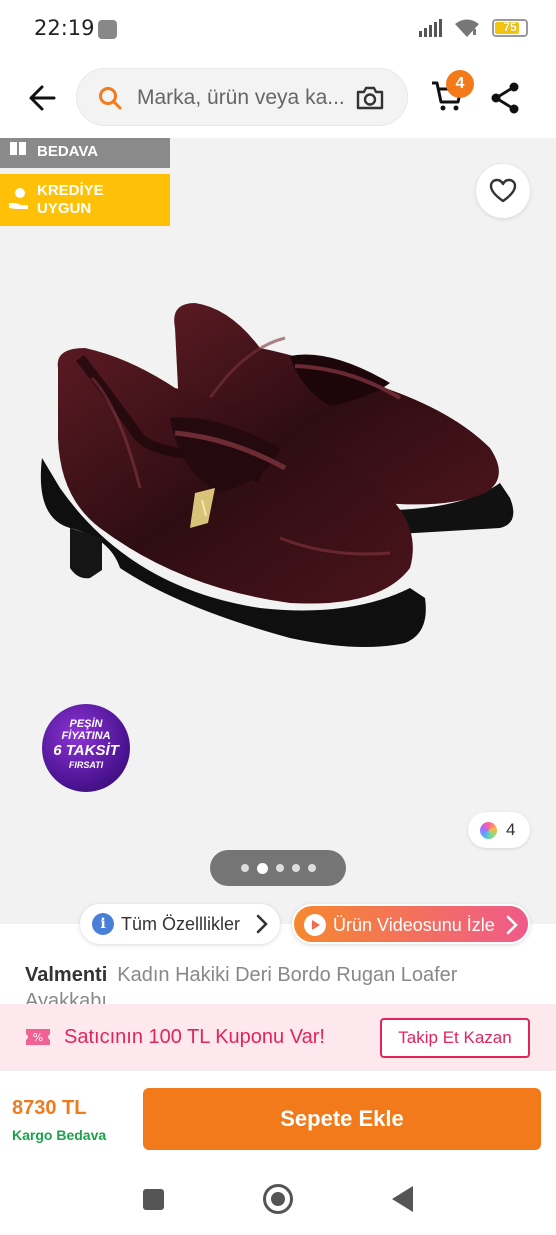  I want to click on watch-video-button: Ürün Videosunu İzle, so click(411, 924).